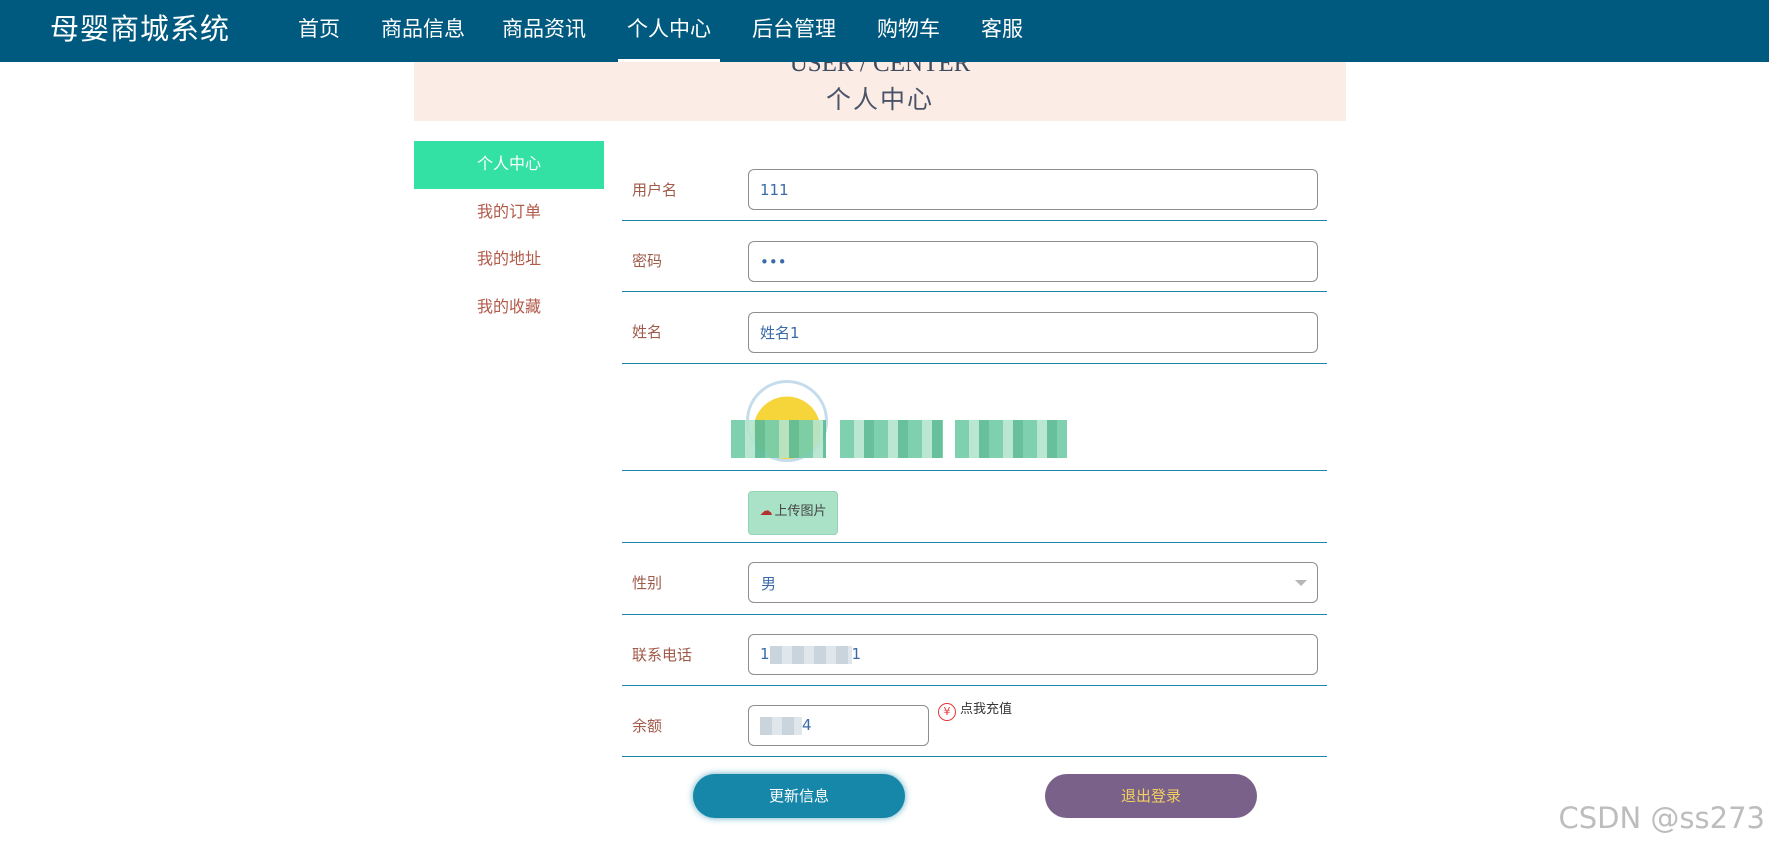  I want to click on nav-product-info: 商品信息, so click(423, 31).